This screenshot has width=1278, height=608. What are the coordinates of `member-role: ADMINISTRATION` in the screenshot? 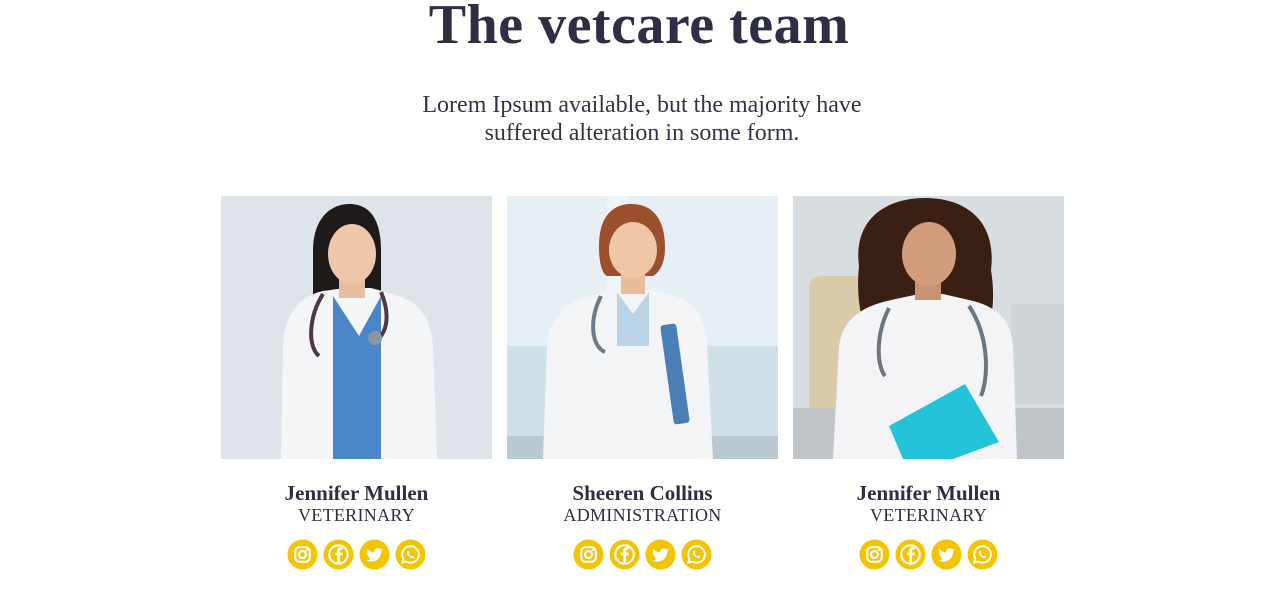 It's located at (642, 515).